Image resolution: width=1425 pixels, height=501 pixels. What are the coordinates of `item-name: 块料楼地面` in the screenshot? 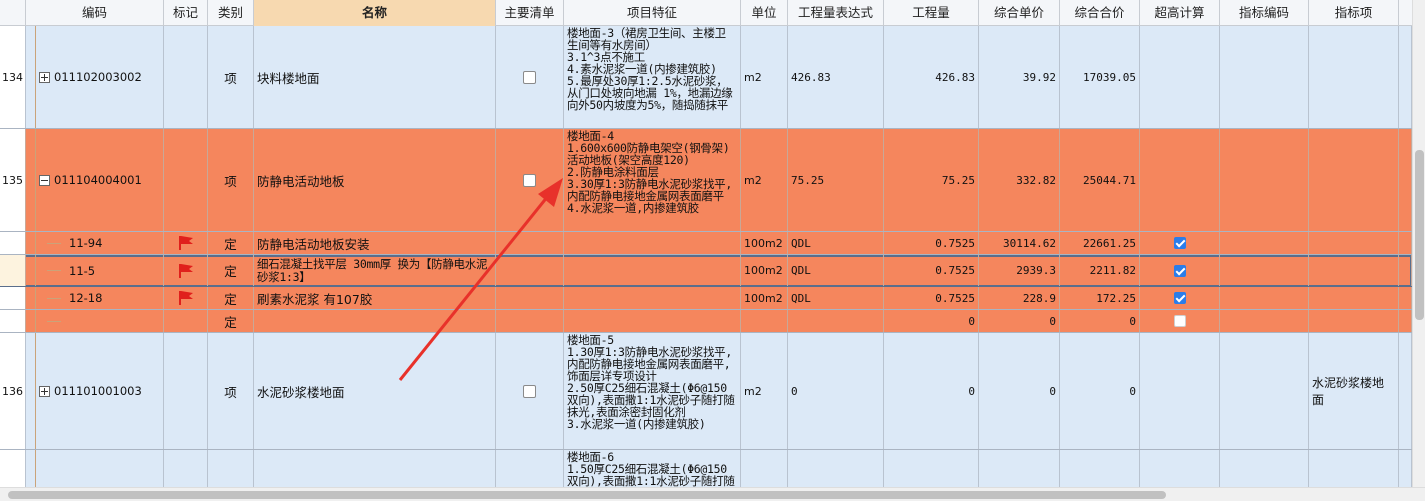 It's located at (375, 77).